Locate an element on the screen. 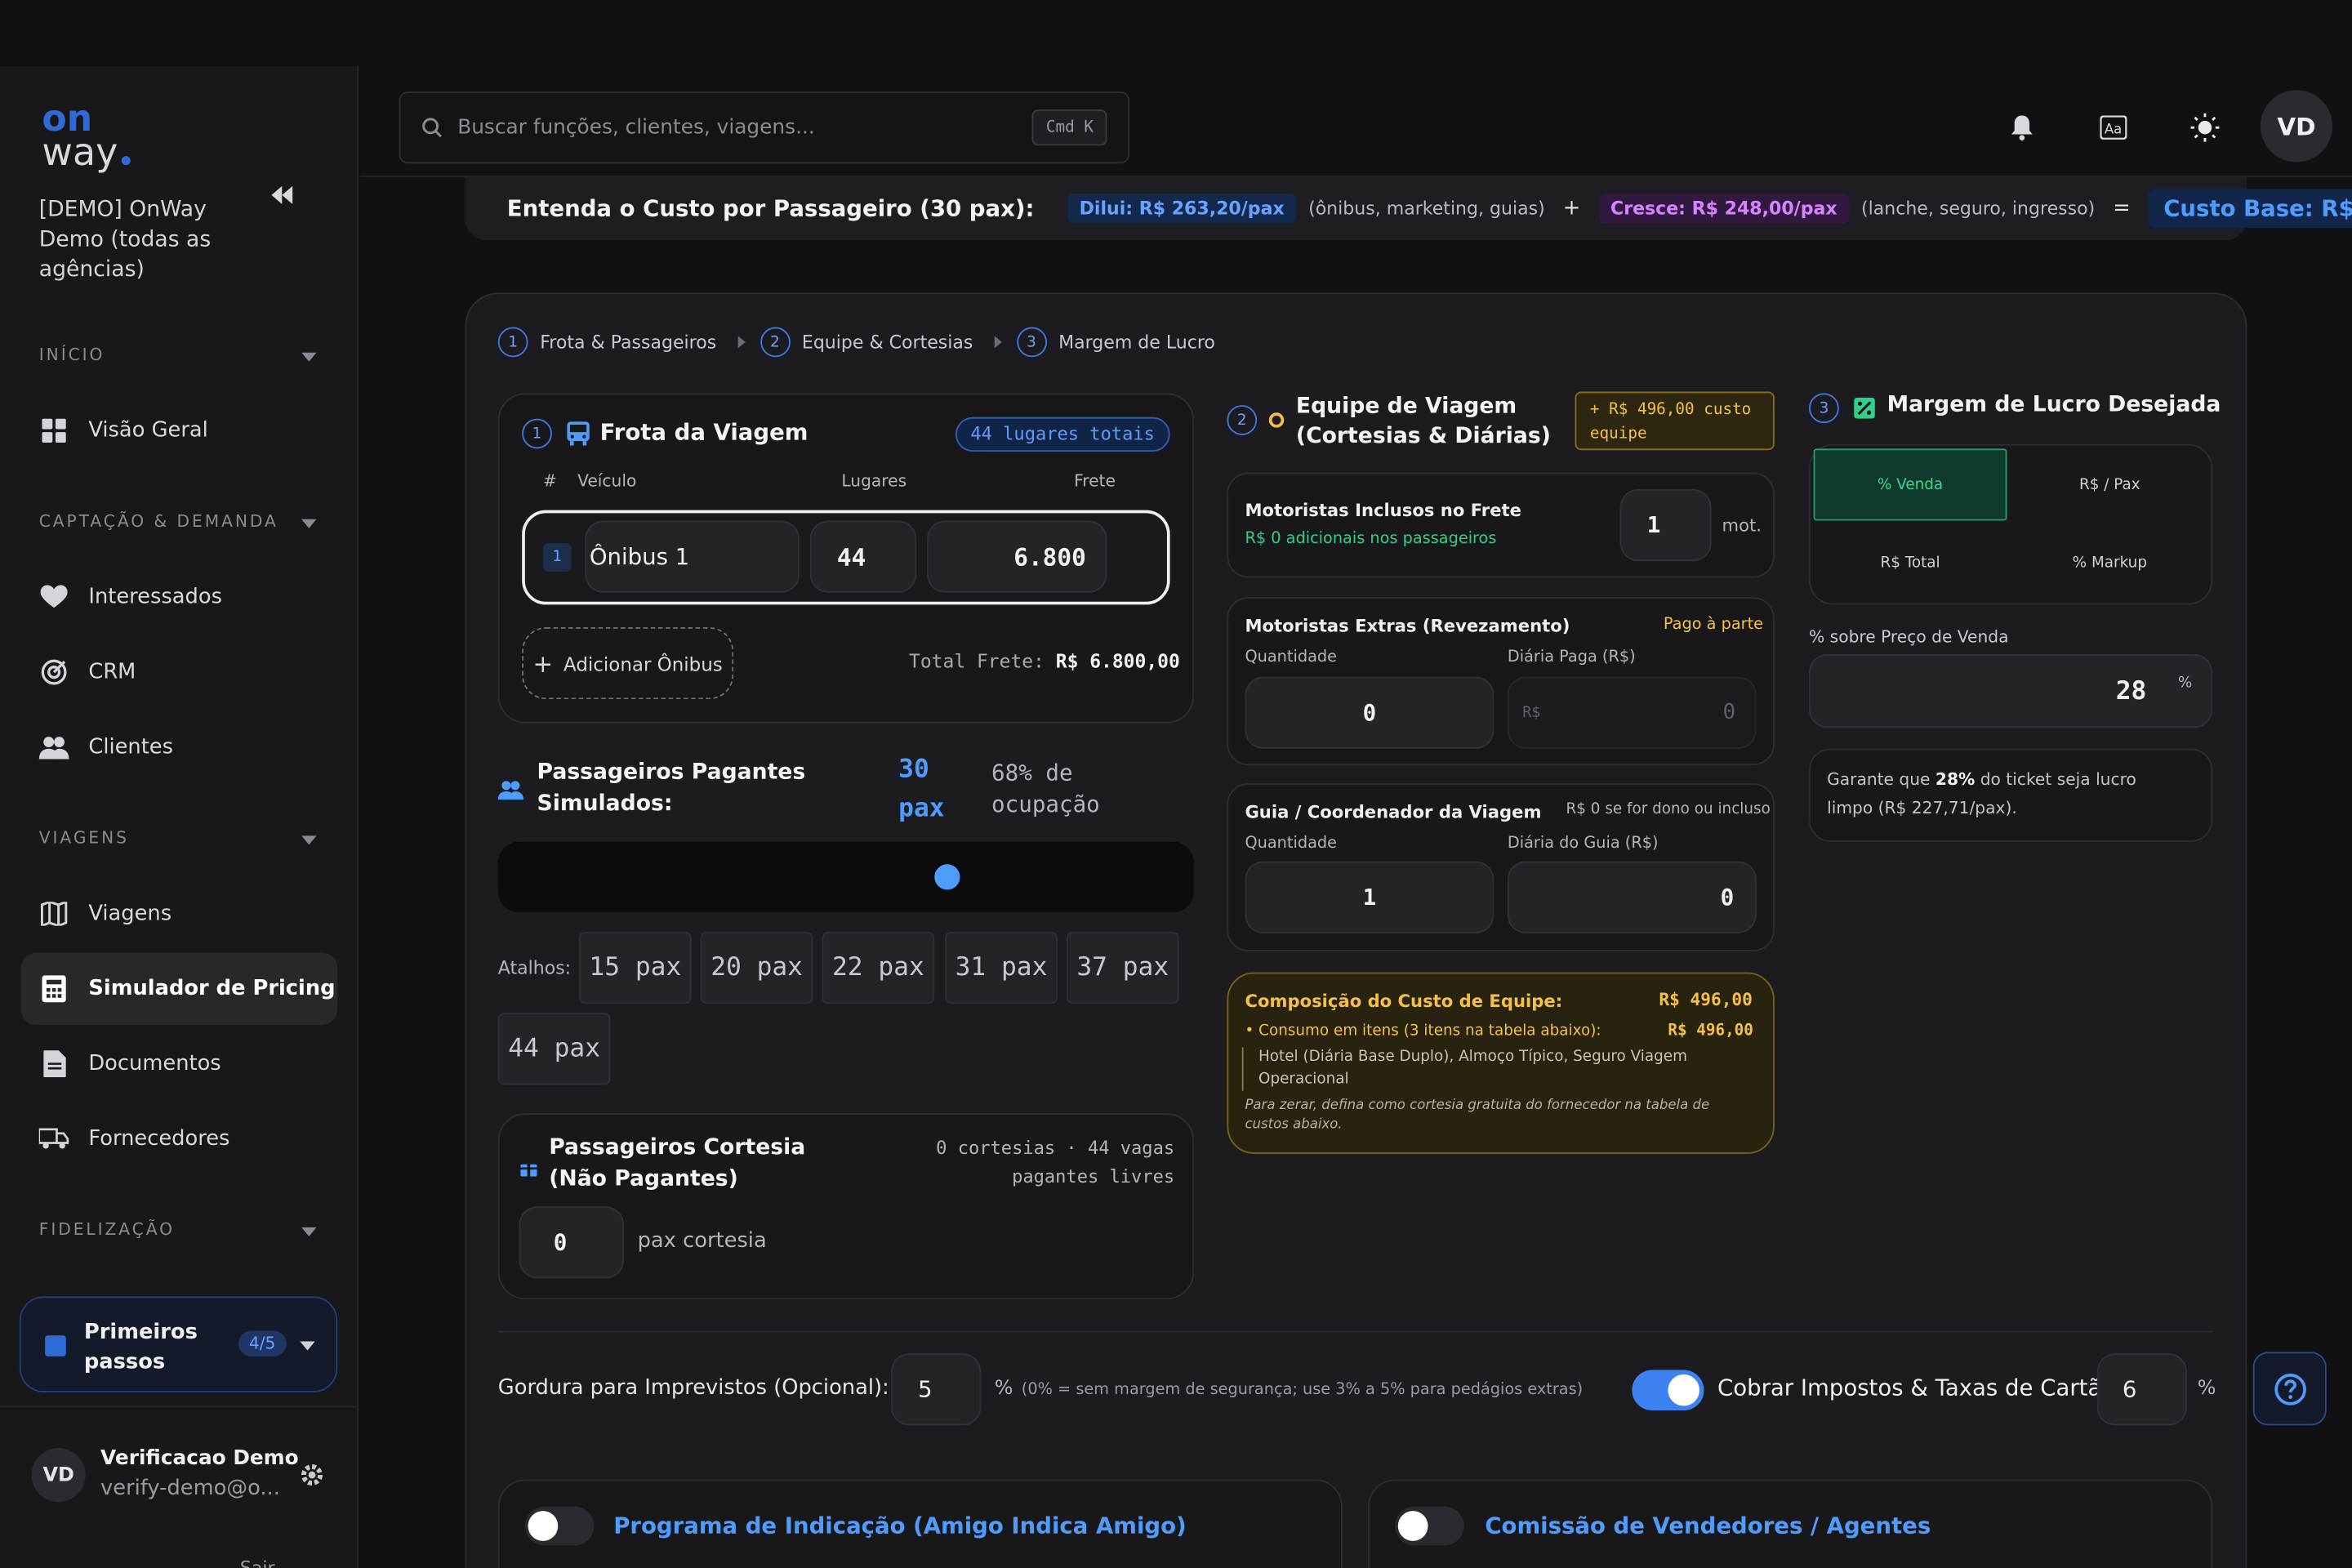  slider-thumb is located at coordinates (946, 877).